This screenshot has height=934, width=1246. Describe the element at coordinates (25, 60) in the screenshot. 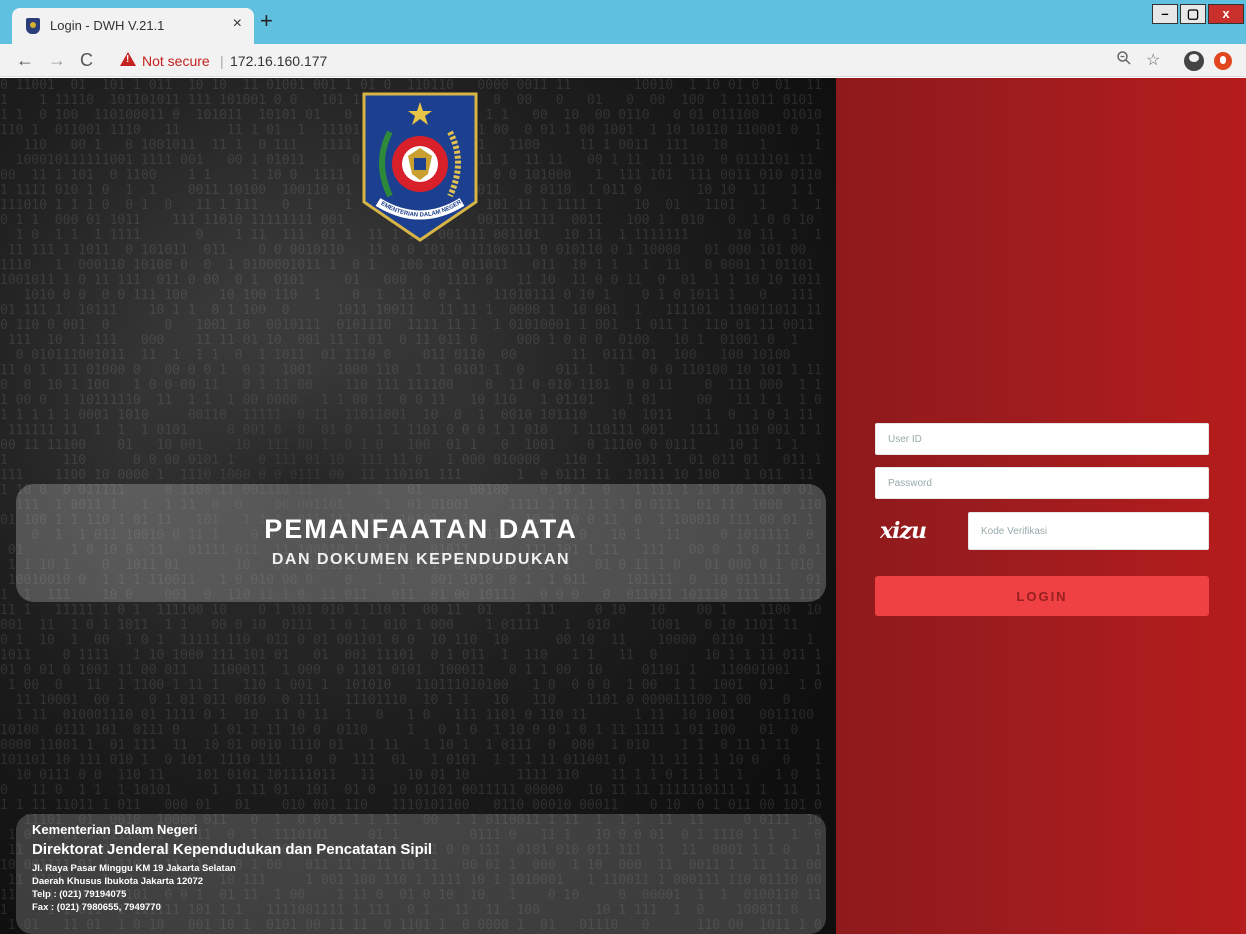

I see `back-button: ←` at that location.